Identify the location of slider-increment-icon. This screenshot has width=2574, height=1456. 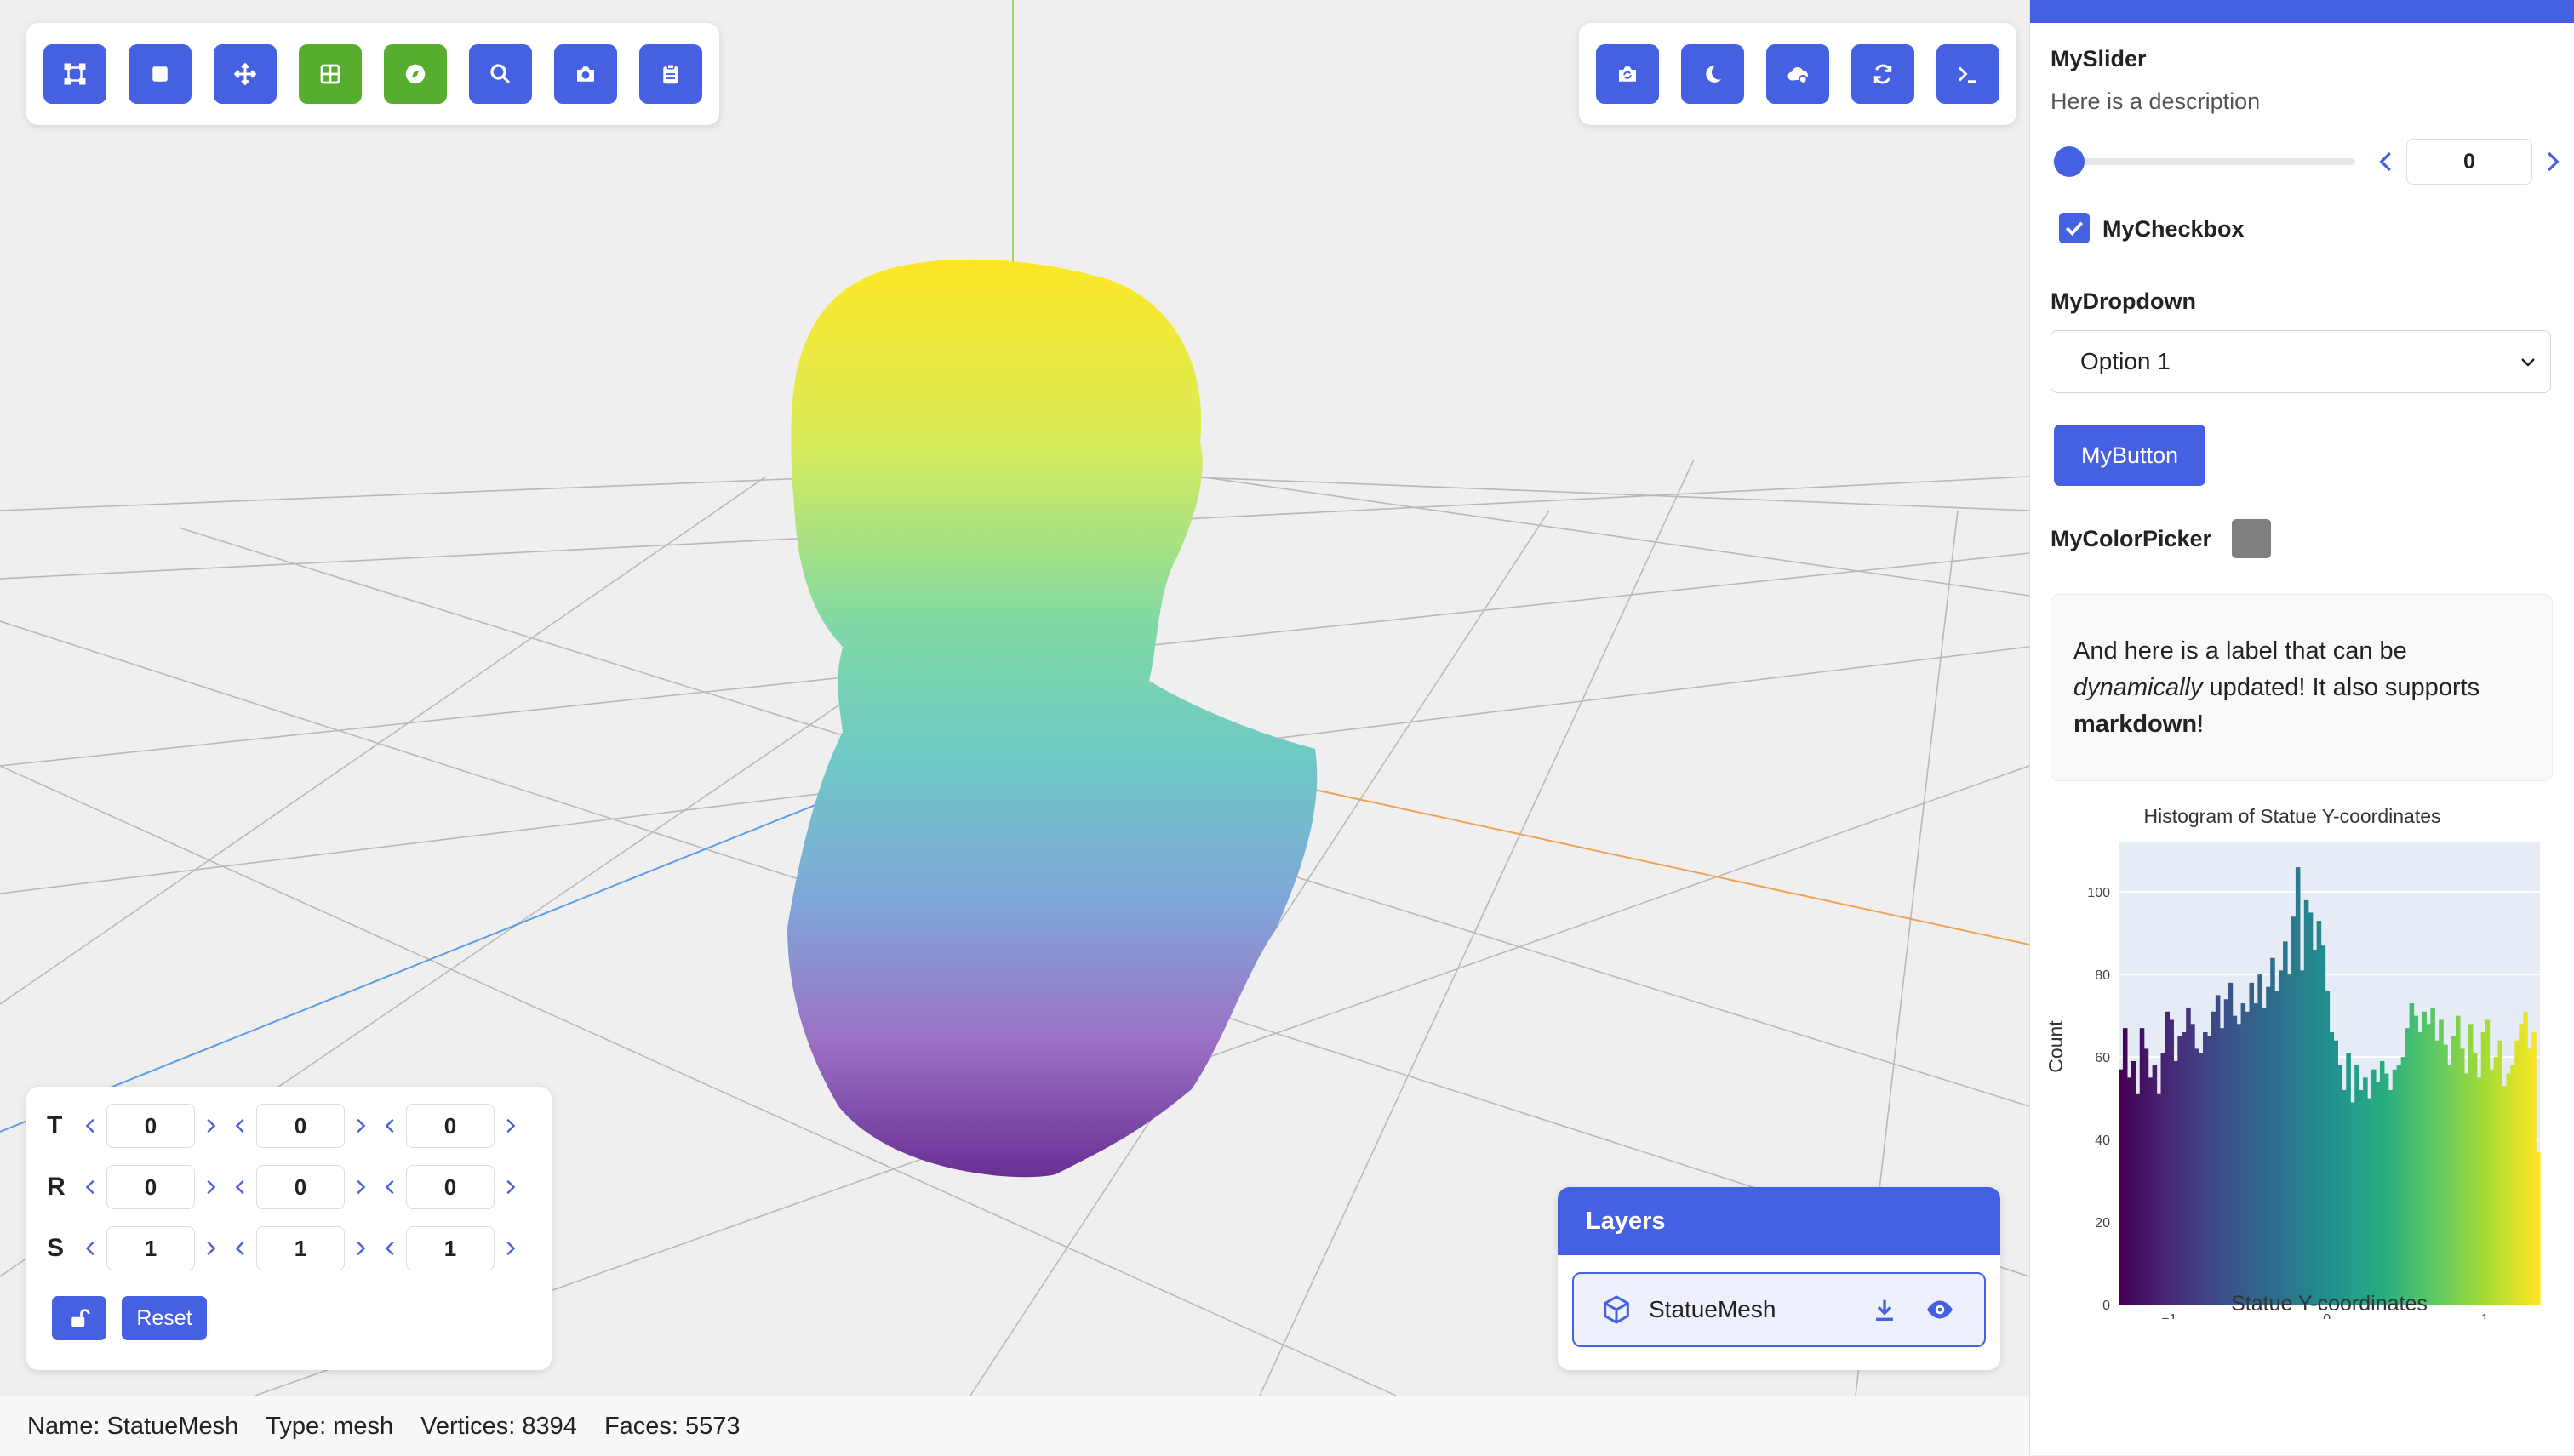
(2552, 161).